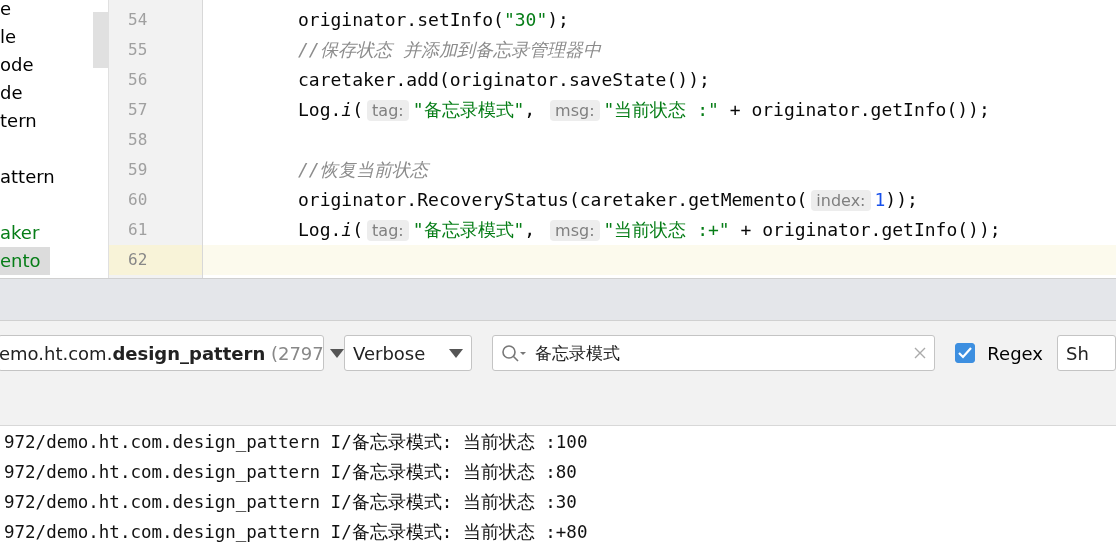 This screenshot has height=554, width=1116. What do you see at coordinates (290, 502) in the screenshot?
I see `log-line: 972/demo.ht.com.design_pattern I/备忘录模式: 当前状态 :30` at bounding box center [290, 502].